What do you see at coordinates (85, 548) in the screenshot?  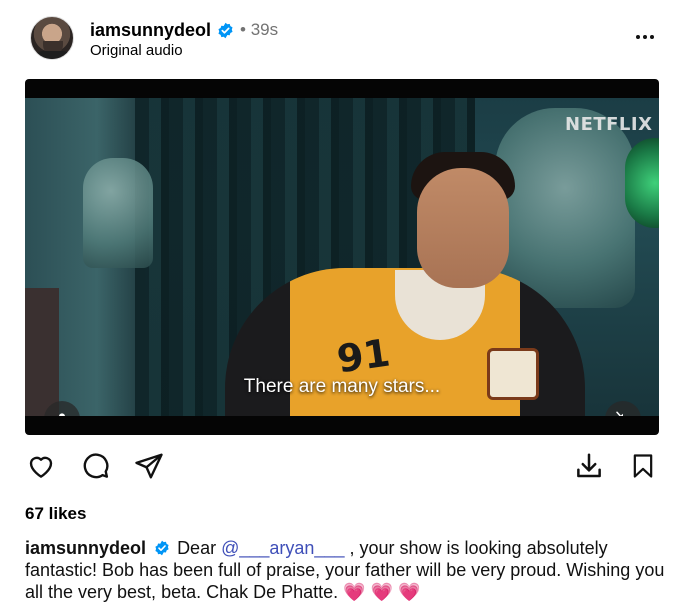 I see `caption-username: iamsunnydeol` at bounding box center [85, 548].